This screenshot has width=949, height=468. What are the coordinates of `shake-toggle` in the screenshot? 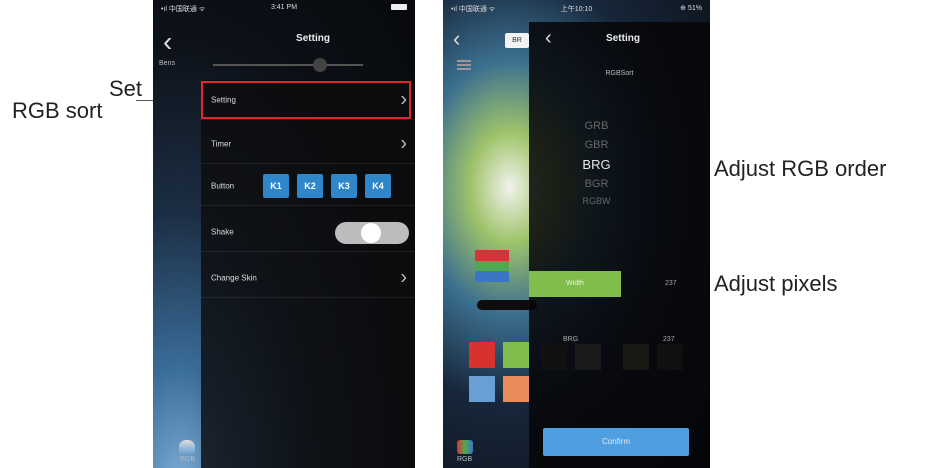 It's located at (372, 233).